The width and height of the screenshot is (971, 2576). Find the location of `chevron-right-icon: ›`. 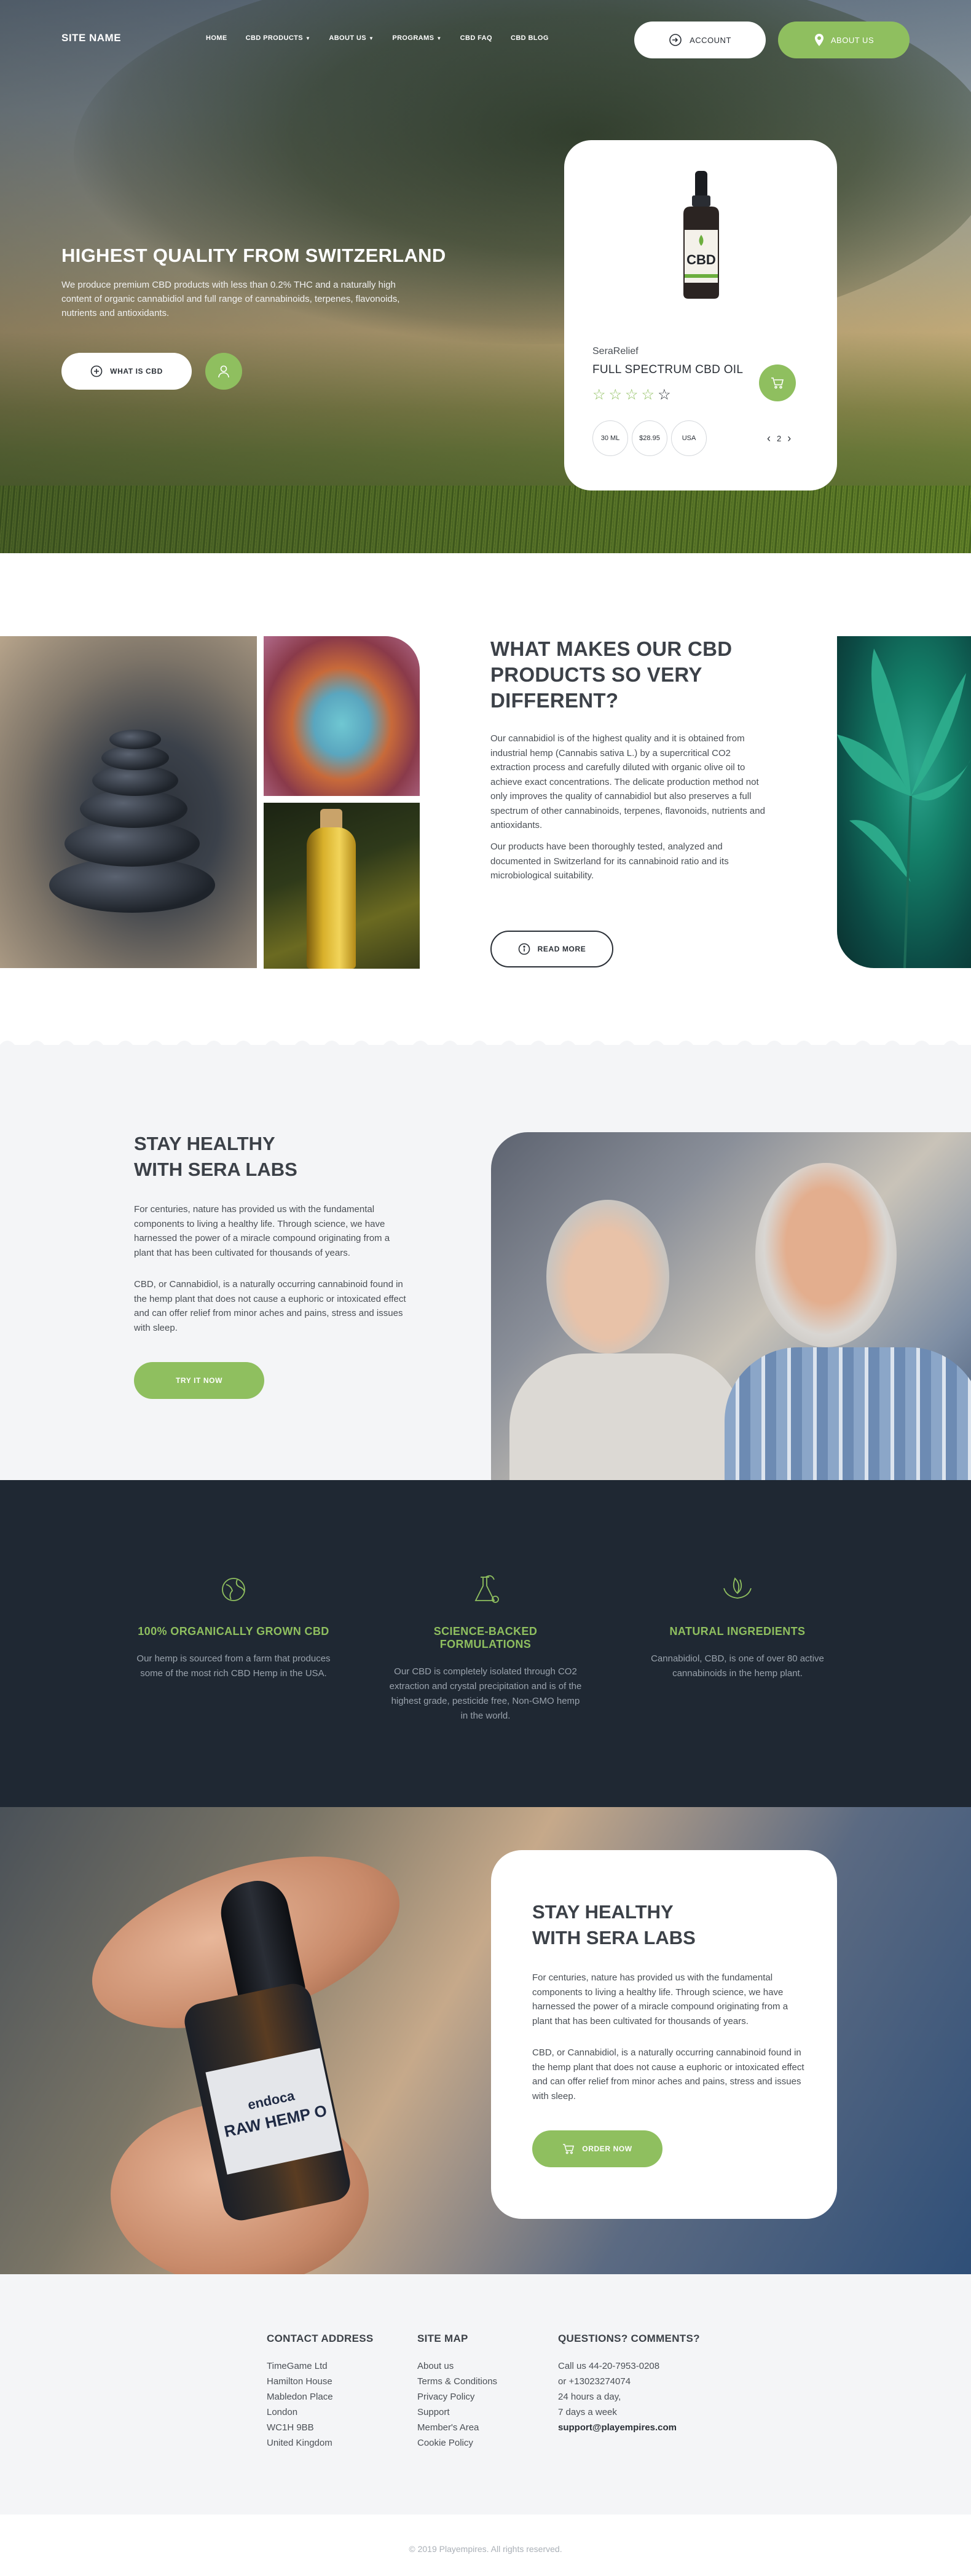

chevron-right-icon: › is located at coordinates (789, 439).